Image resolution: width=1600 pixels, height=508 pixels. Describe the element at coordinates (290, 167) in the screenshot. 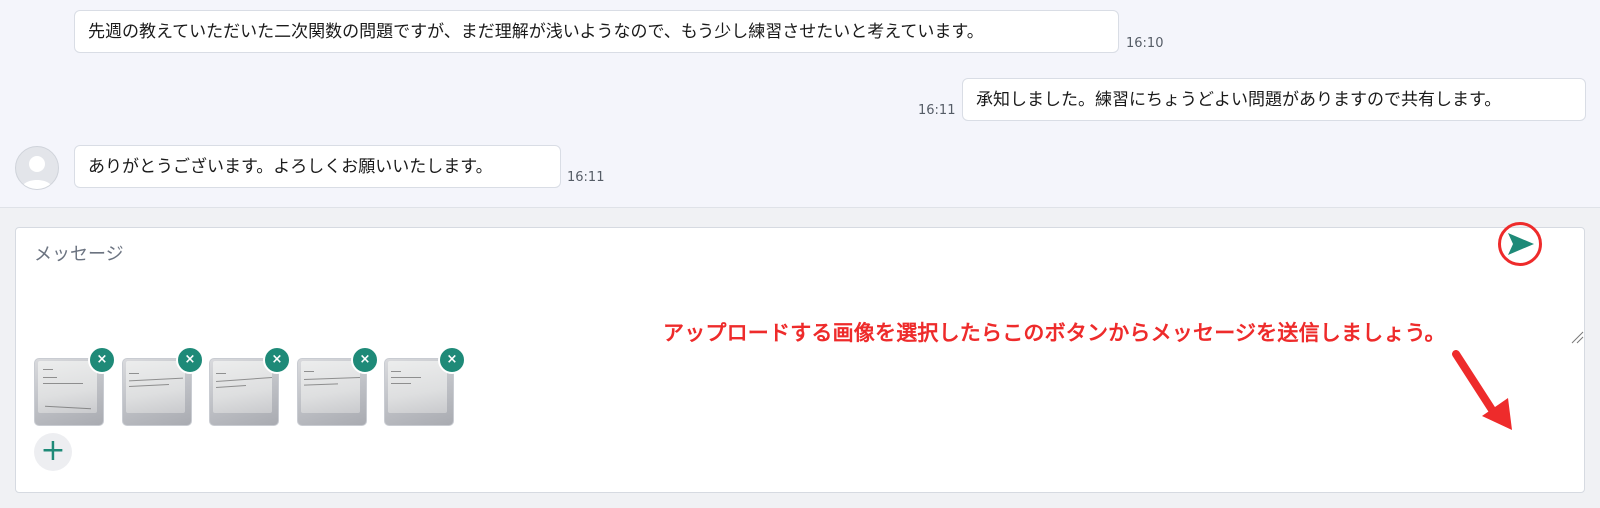

I see `message-text: ありがとうございます。よろしくお願いいたします。` at that location.